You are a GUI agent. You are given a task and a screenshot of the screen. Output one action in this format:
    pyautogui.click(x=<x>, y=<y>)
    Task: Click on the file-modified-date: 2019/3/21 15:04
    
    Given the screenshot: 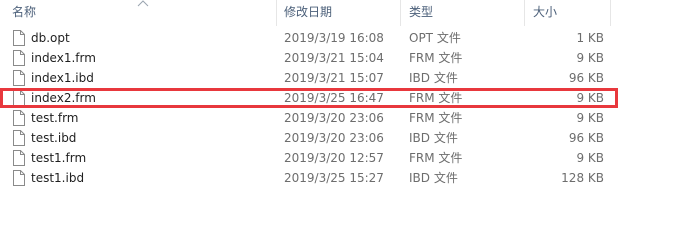 What is the action you would take?
    pyautogui.click(x=334, y=58)
    